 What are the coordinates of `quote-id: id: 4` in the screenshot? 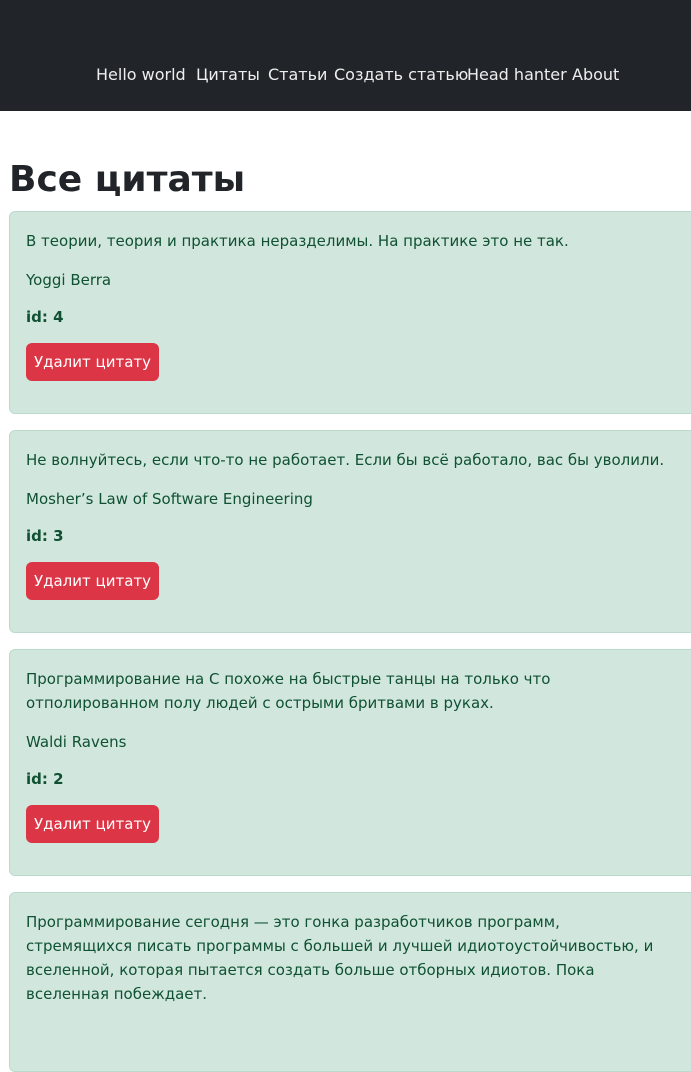 It's located at (45, 317).